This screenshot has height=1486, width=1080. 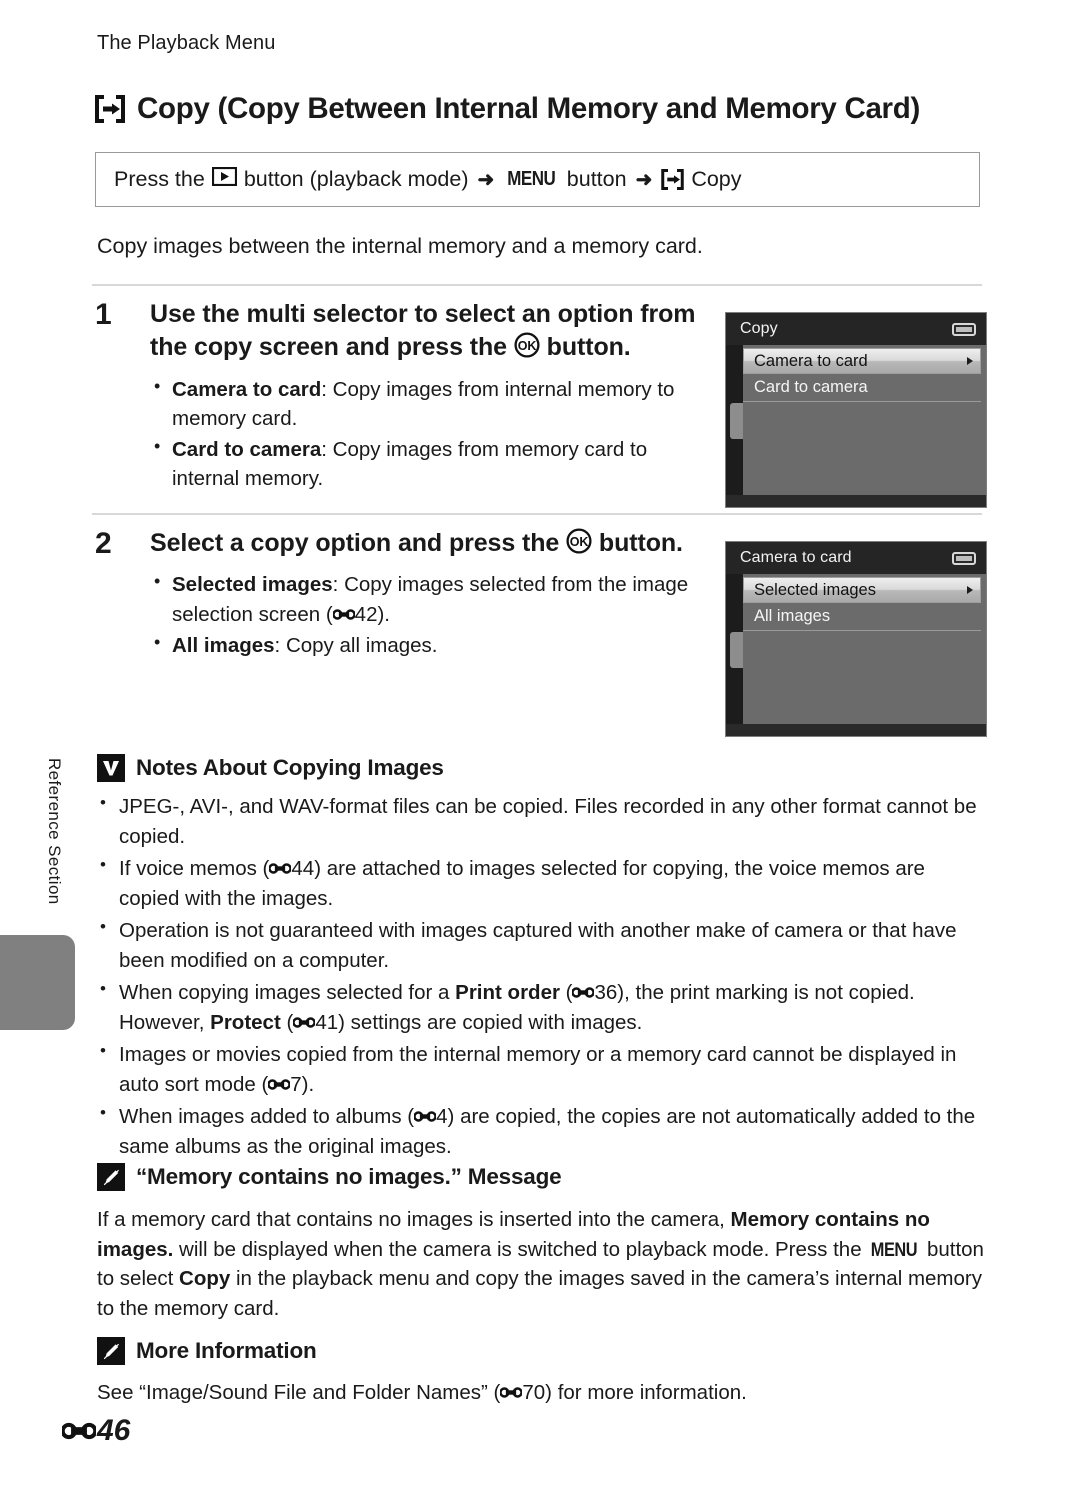 I want to click on copy-icon-small, so click(x=673, y=179).